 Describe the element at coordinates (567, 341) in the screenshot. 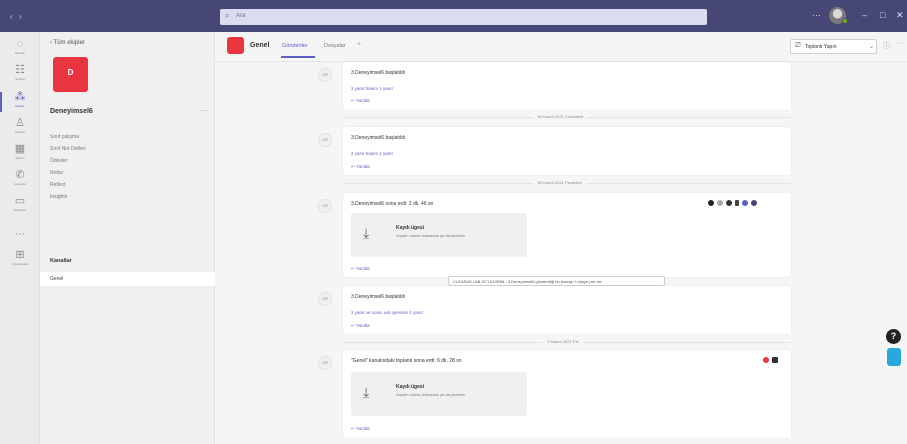

I see `date-divider: 1 Kasım 2021 Pzt` at that location.